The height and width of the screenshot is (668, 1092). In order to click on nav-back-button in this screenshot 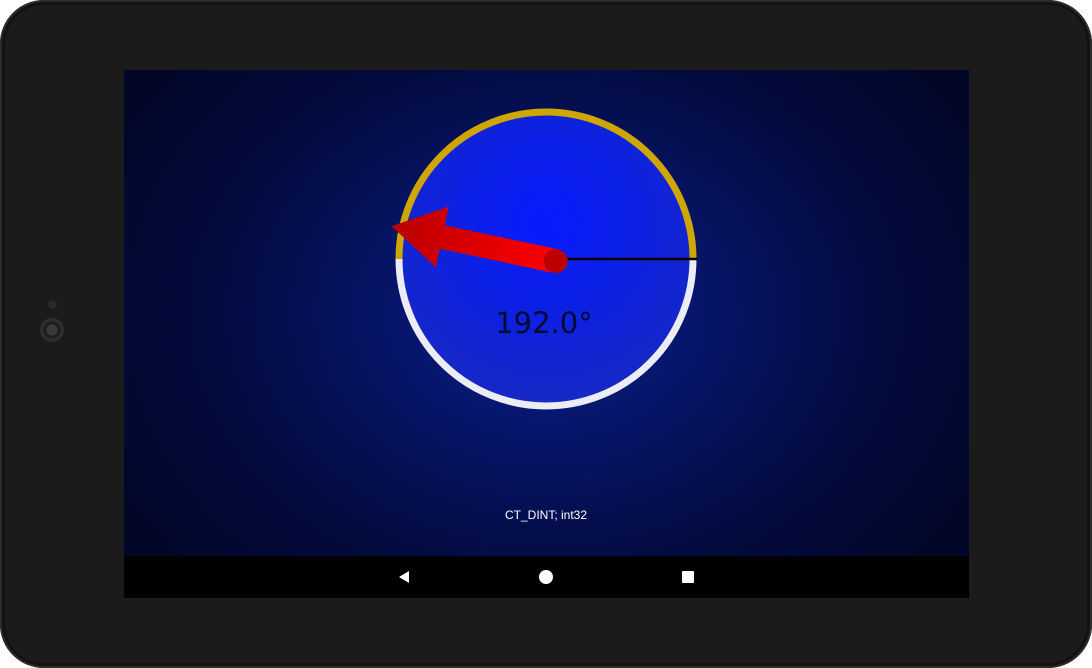, I will do `click(404, 577)`.